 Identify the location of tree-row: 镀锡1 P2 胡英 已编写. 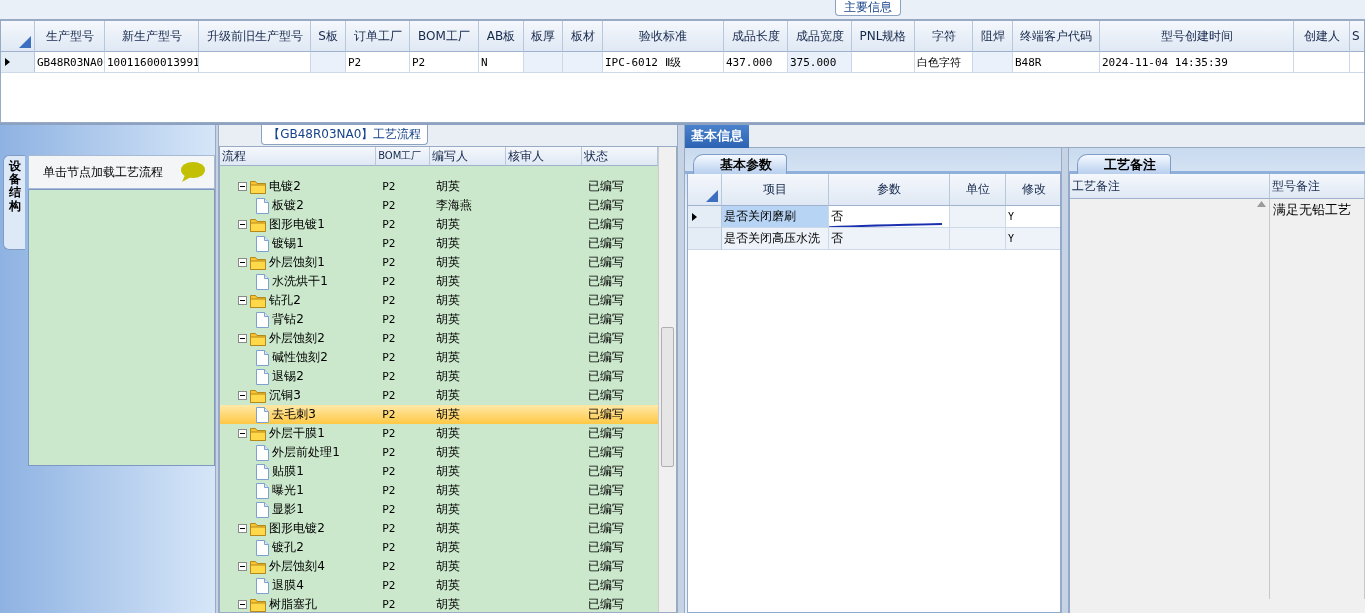
(439, 243).